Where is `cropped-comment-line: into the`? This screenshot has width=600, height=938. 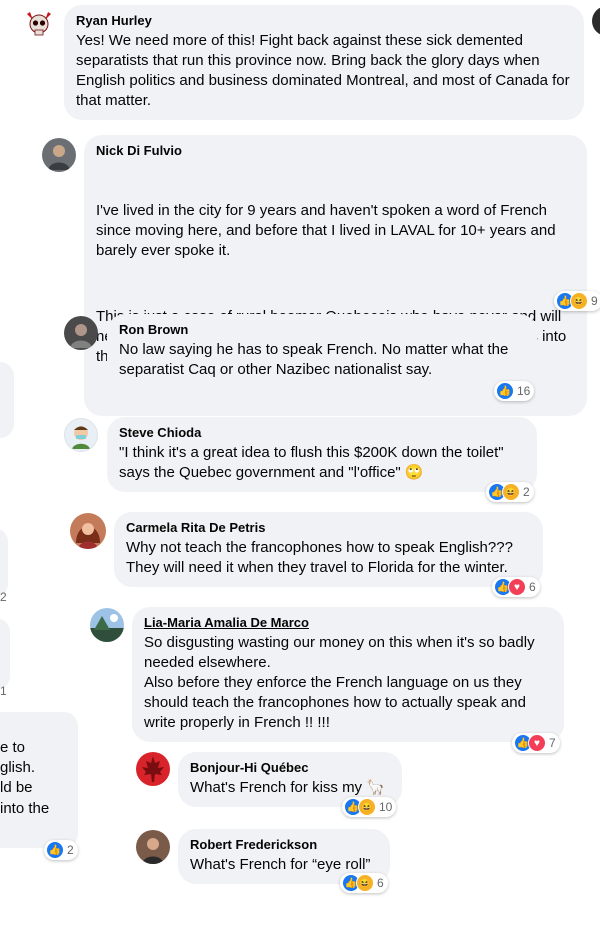
cropped-comment-line: into the is located at coordinates (25, 808).